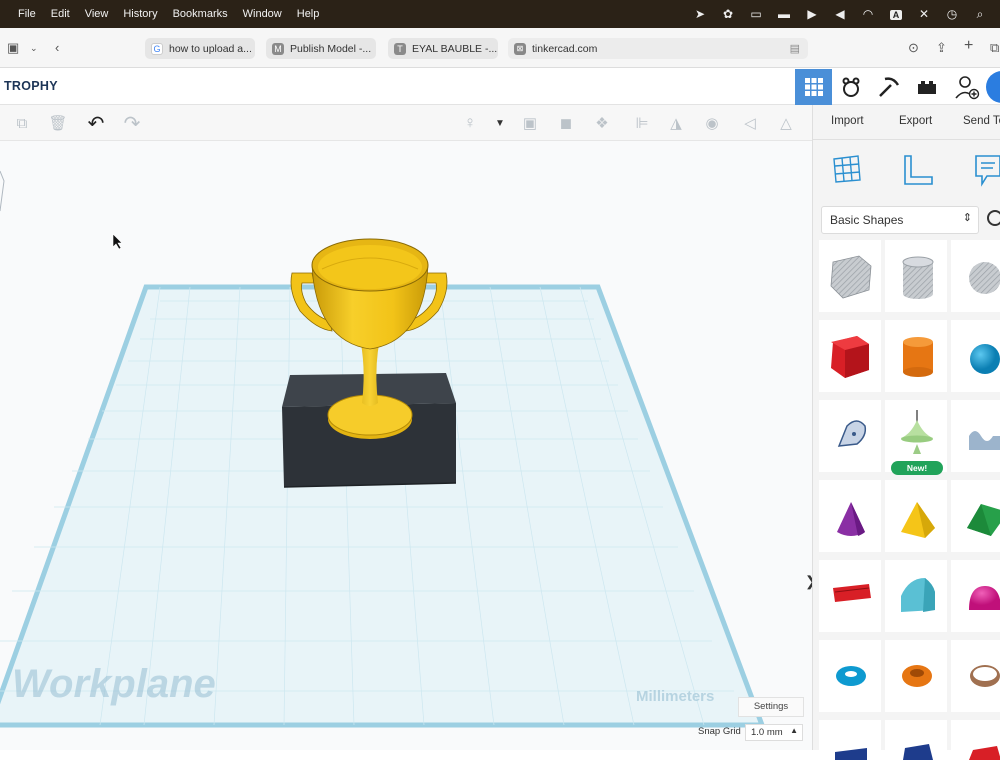 This screenshot has width=1000, height=760. I want to click on duplicate-icon: ⧉, so click(22, 123).